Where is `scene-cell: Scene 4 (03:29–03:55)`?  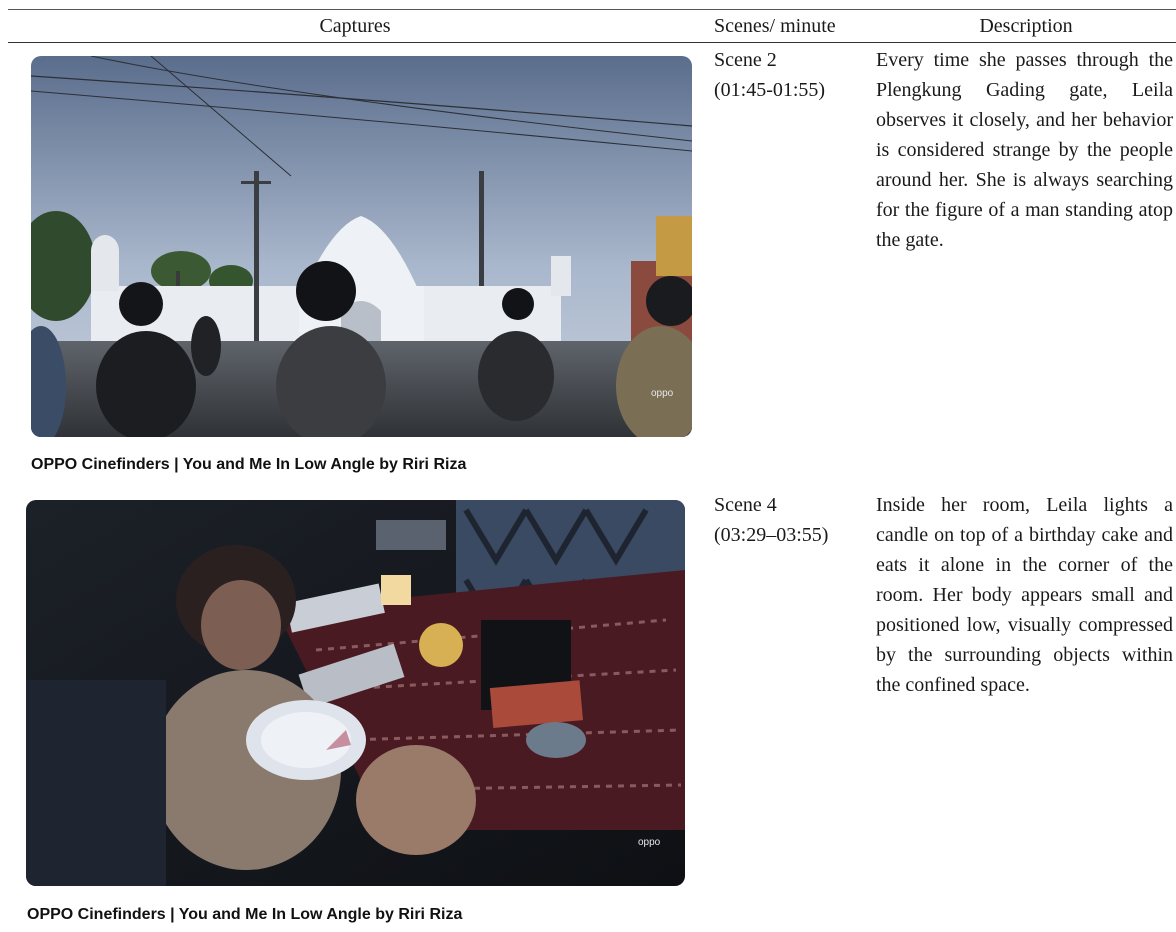
scene-cell: Scene 4 (03:29–03:55) is located at coordinates (794, 520).